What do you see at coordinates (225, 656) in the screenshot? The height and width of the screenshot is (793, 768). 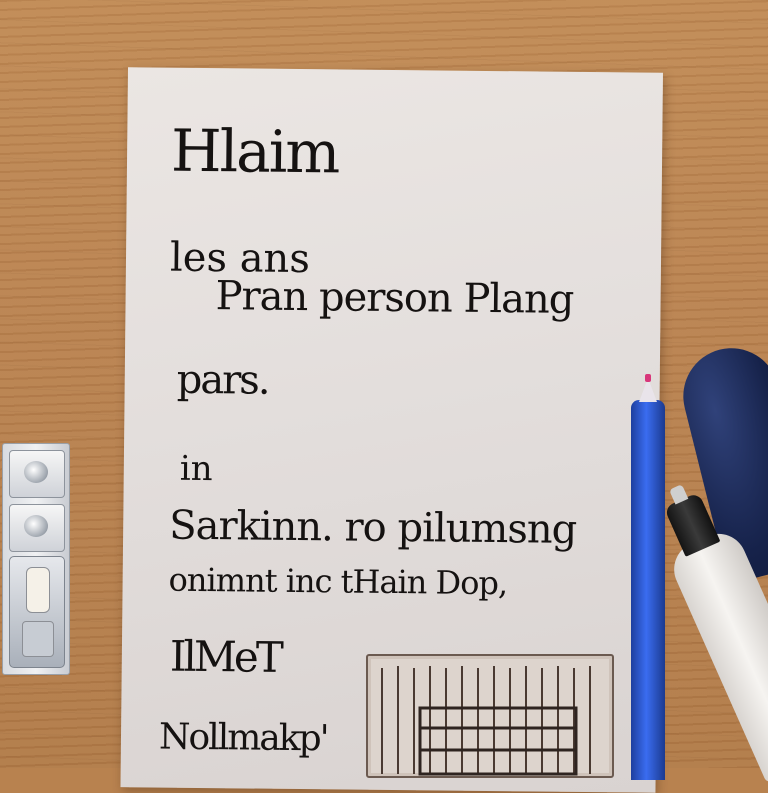 I see `note-line-8: IlMeT` at bounding box center [225, 656].